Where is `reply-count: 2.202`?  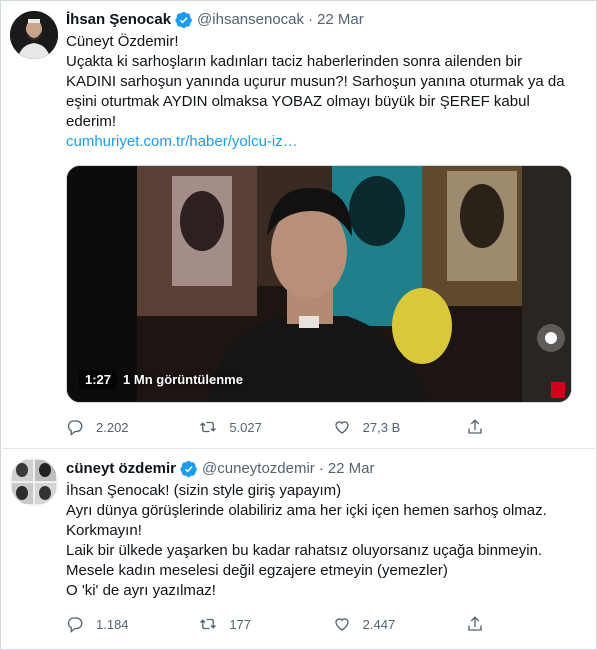
reply-count: 2.202 is located at coordinates (112, 427).